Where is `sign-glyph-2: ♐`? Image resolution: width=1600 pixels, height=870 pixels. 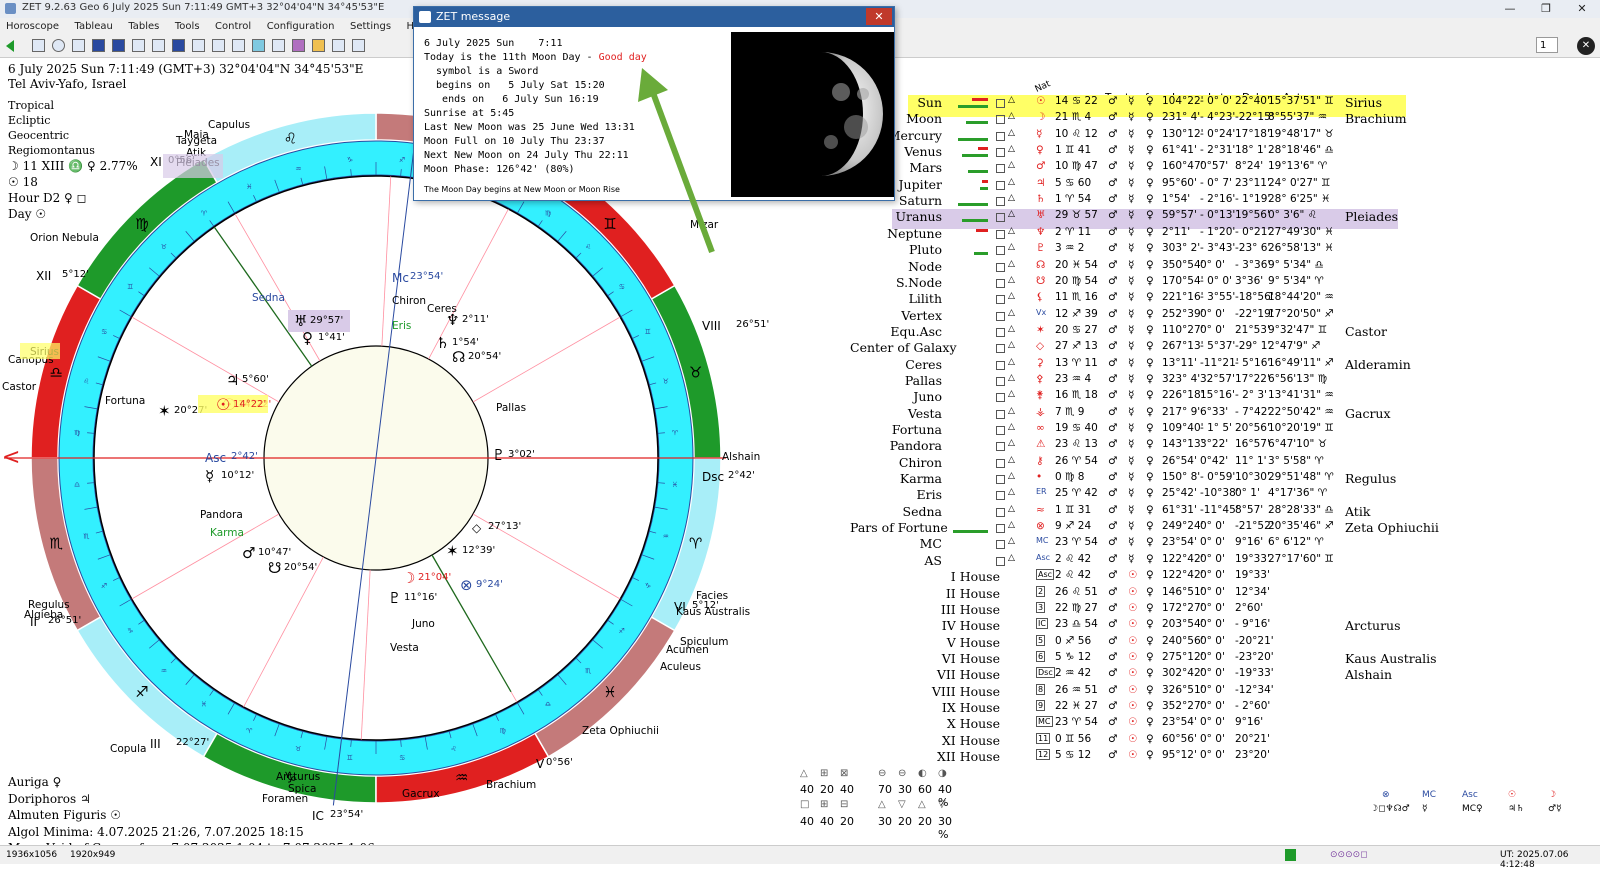
sign-glyph-2: ♐ is located at coordinates (141, 692).